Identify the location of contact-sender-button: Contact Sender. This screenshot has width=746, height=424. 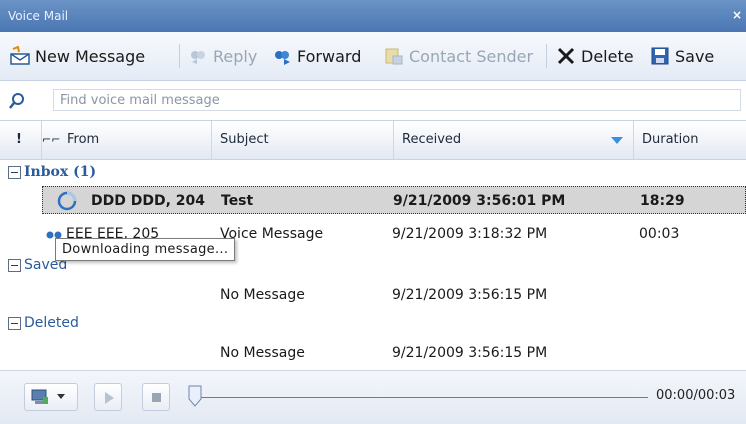
(458, 56).